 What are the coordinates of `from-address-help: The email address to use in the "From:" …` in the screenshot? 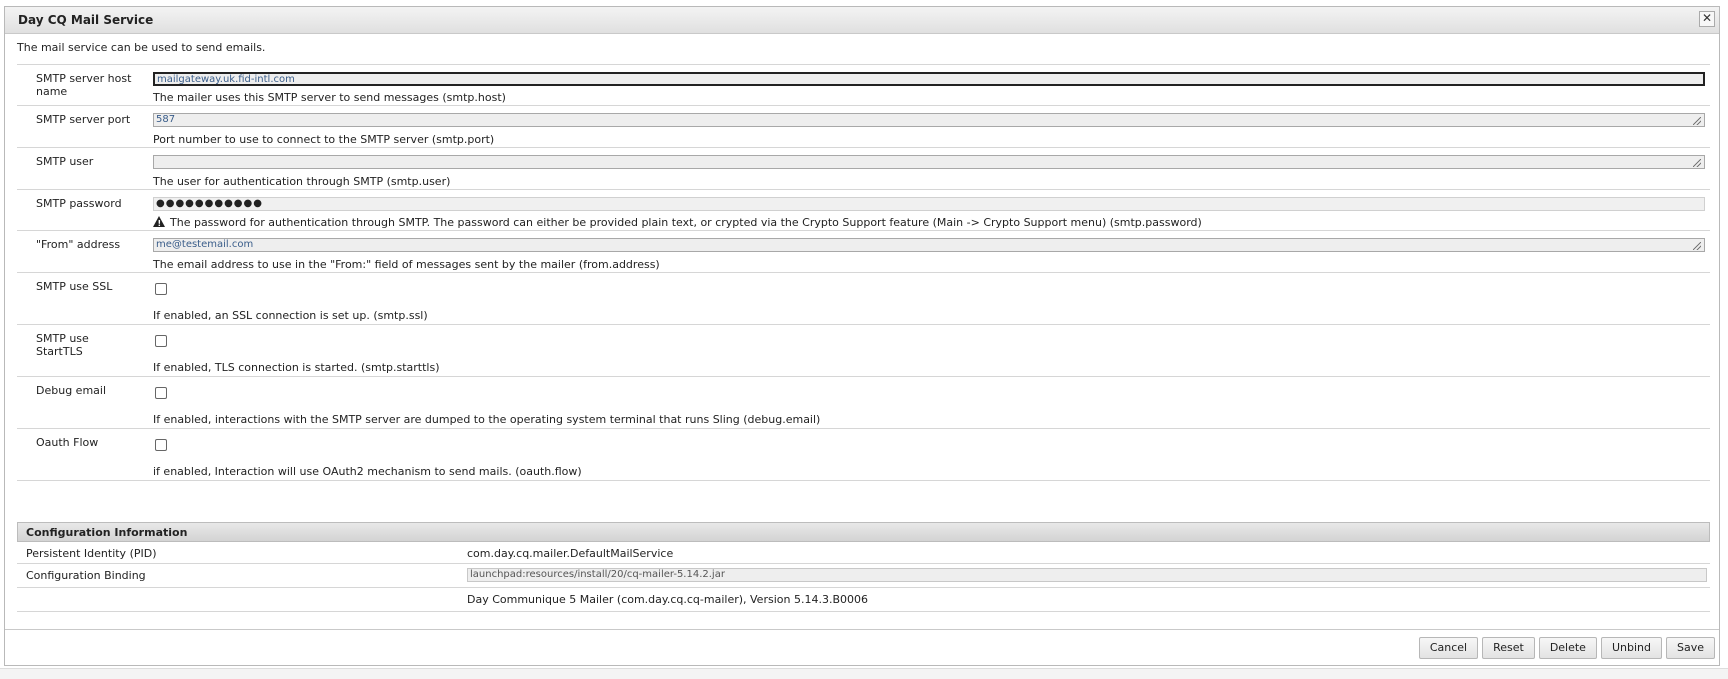 It's located at (406, 264).